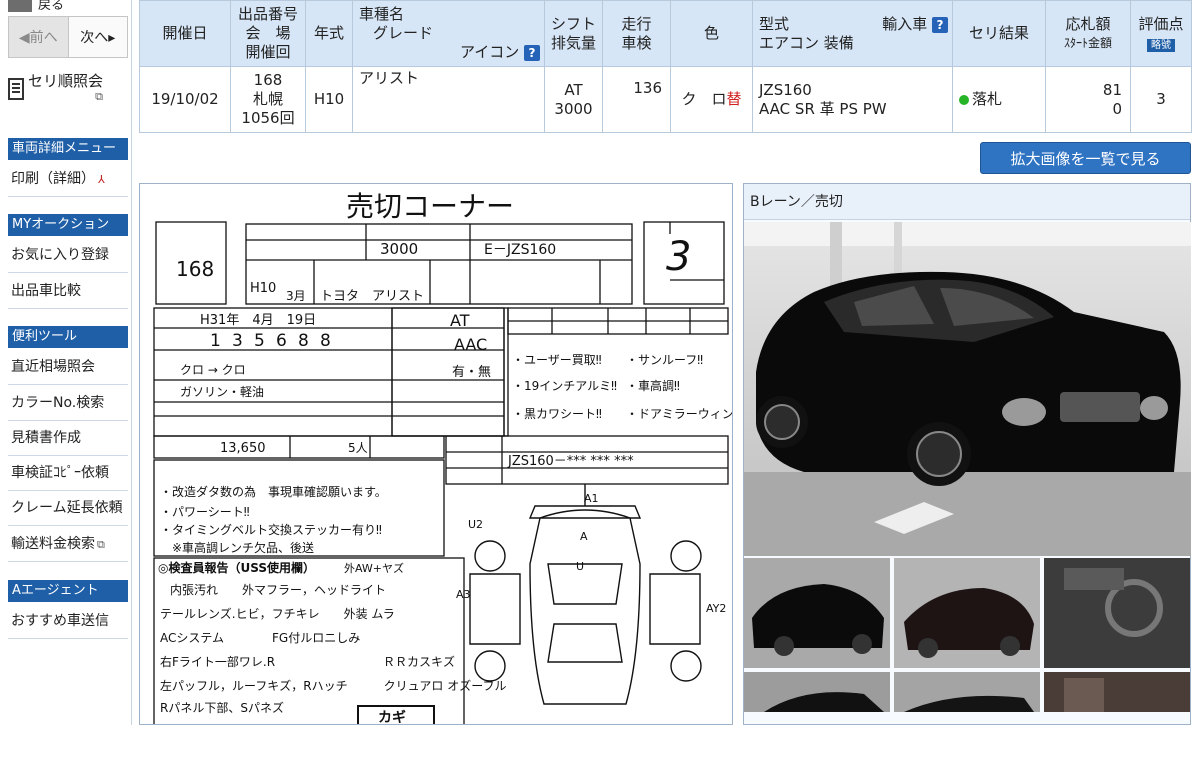  I want to click on cell-session: 1056回, so click(268, 118).